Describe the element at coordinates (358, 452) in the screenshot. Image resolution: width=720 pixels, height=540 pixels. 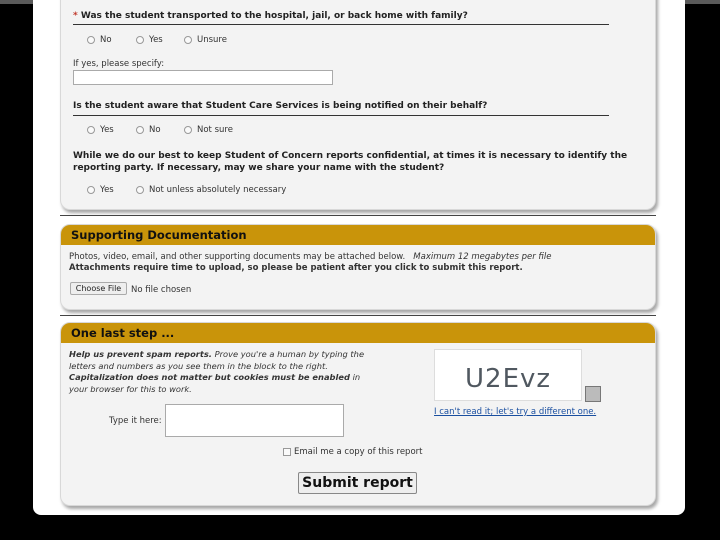
I see `email-copy-label: Email me a copy of this report` at that location.